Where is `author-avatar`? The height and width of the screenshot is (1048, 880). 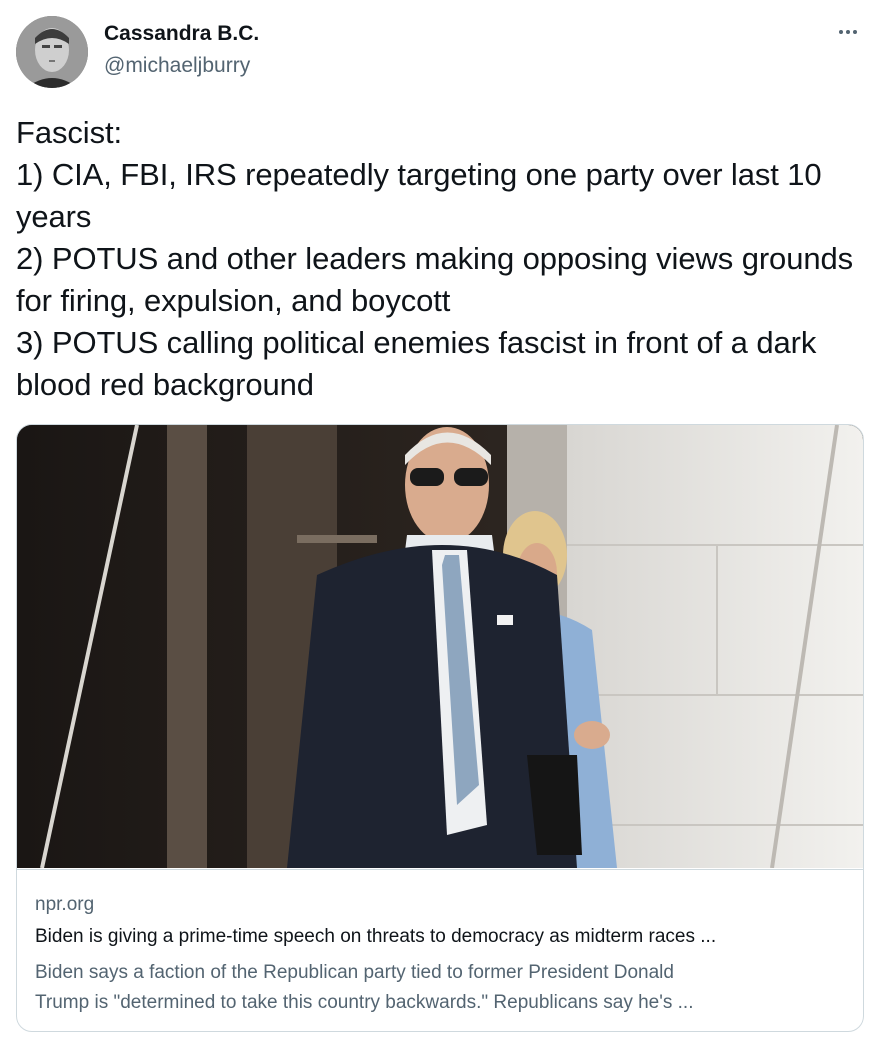
author-avatar is located at coordinates (52, 52).